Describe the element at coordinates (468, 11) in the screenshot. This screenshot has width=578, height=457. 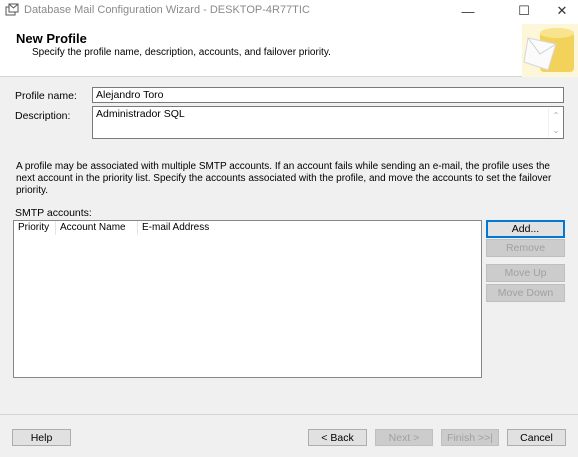
I see `minimize-button: —` at that location.